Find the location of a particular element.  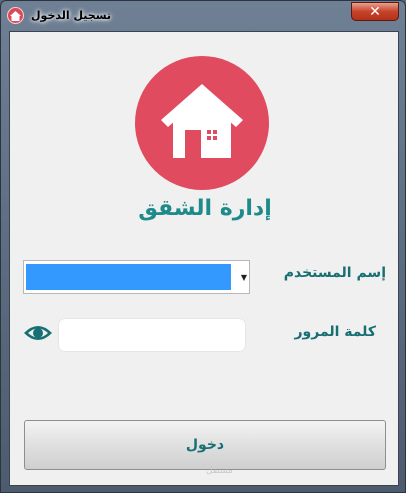

password-label: كلمة المرور is located at coordinates (335, 332).